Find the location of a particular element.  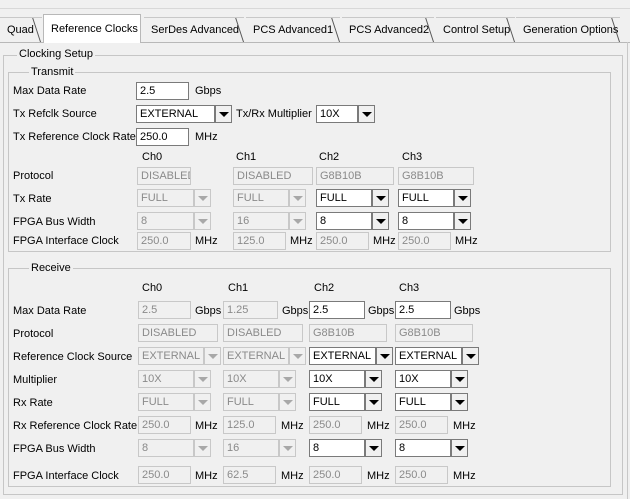

tx-rx-multiplier-dropdown-button is located at coordinates (366, 114).